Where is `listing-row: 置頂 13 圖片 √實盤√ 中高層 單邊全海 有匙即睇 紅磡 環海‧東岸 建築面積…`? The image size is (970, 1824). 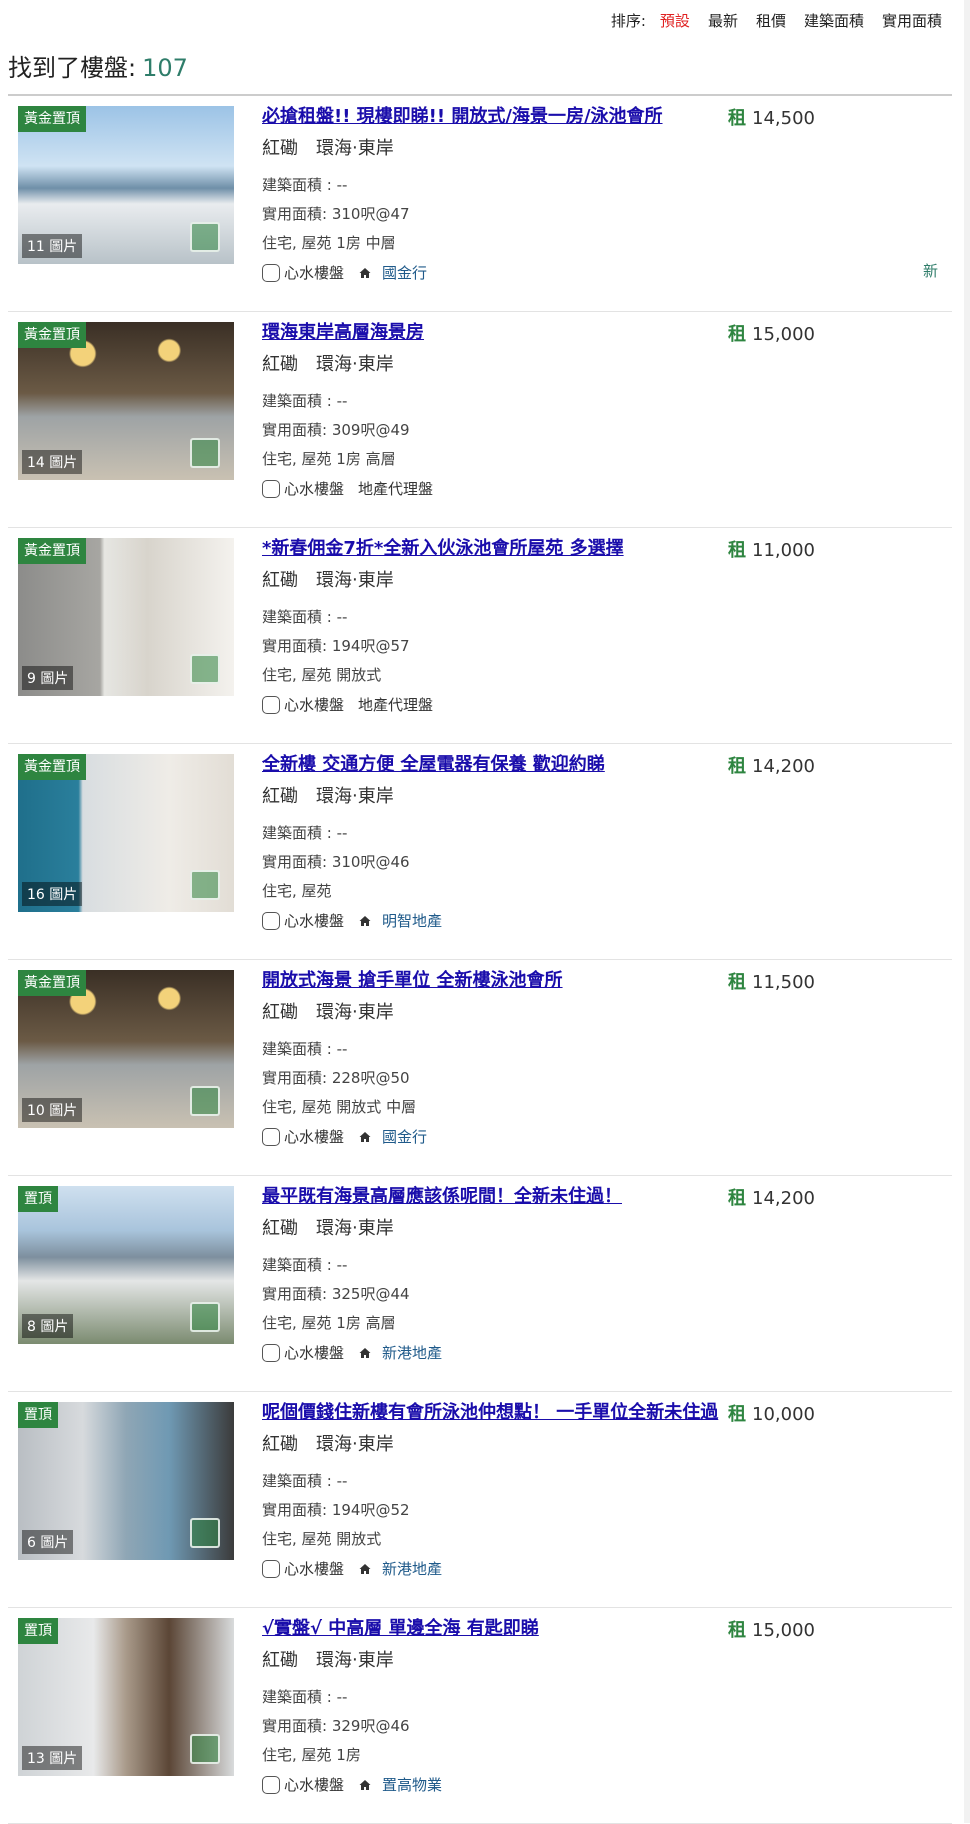
listing-row: 置頂 13 圖片 √實盤√ 中高層 單邊全海 有匙即睇 紅磡 環海‧東岸 建築面積… is located at coordinates (480, 1716).